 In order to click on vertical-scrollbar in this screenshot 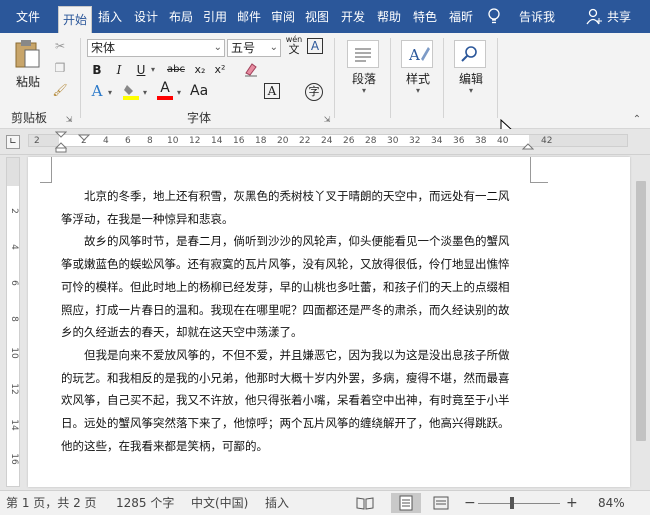, I will do `click(641, 322)`.